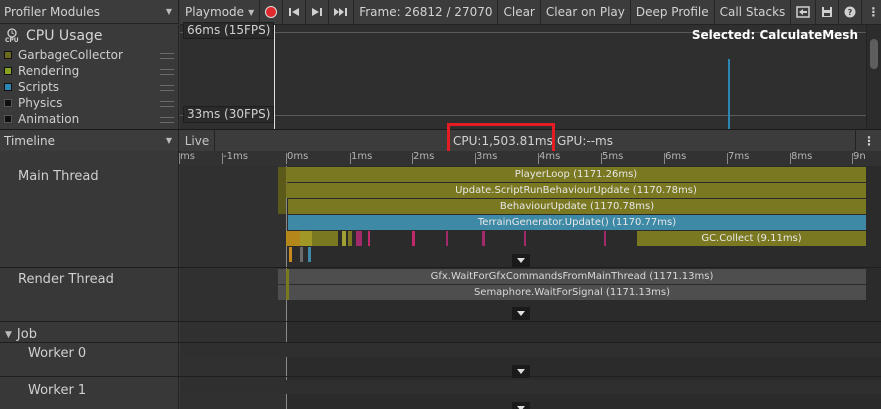  I want to click on legend-item-garbage-collector: GarbageCollector, so click(89, 55).